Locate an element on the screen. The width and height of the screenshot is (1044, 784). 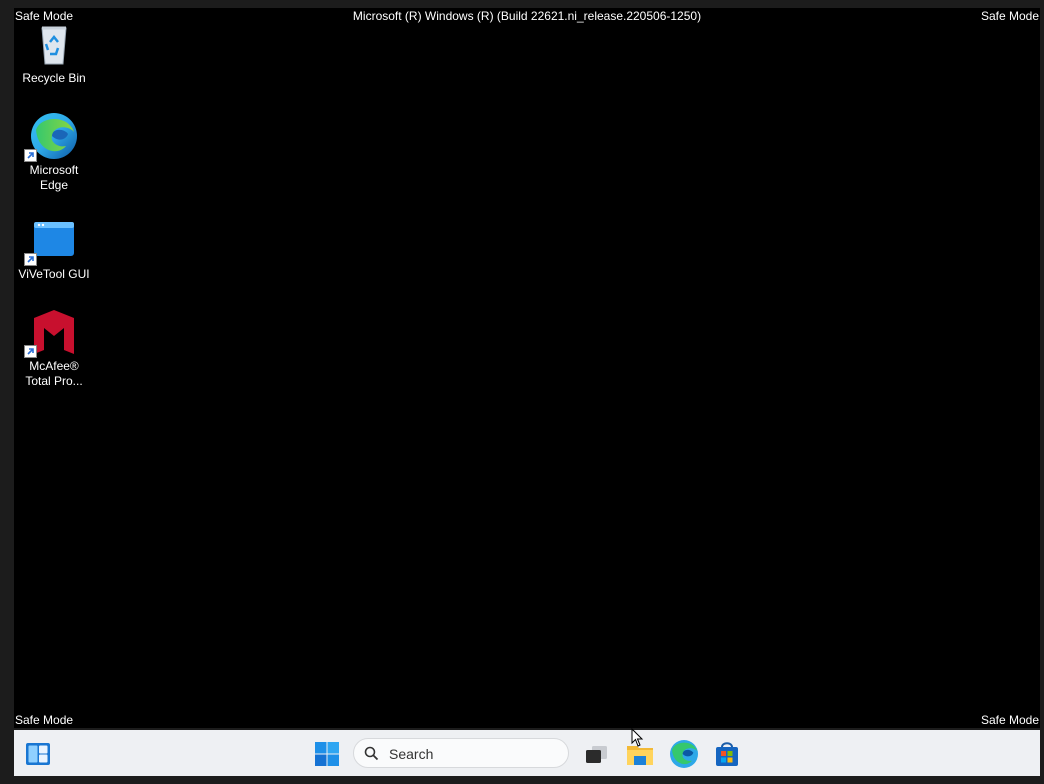
desktop-icon-vivetool-gui: ViVeTool GUI is located at coordinates (54, 249).